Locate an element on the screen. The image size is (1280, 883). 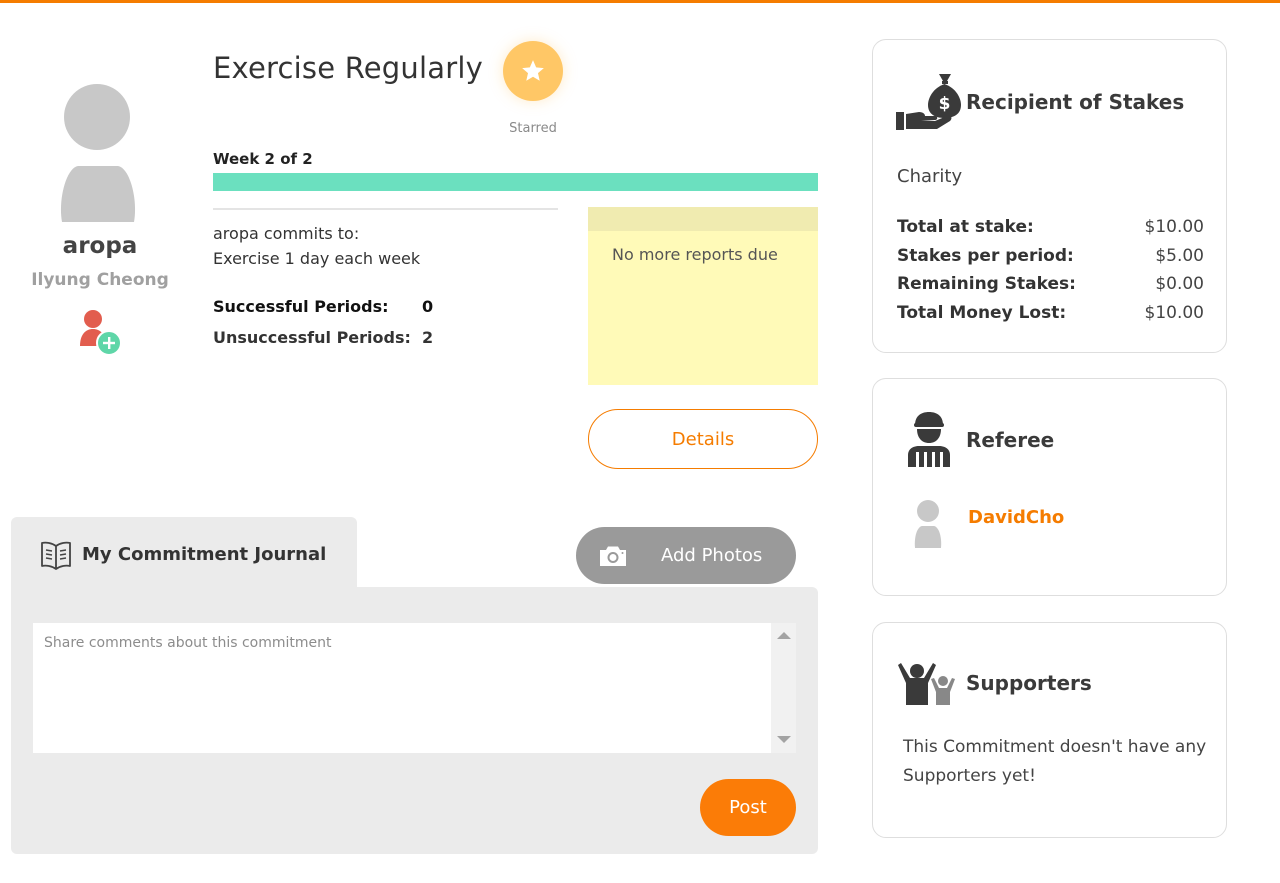
commitment-title: Exercise Regularly is located at coordinates (348, 68).